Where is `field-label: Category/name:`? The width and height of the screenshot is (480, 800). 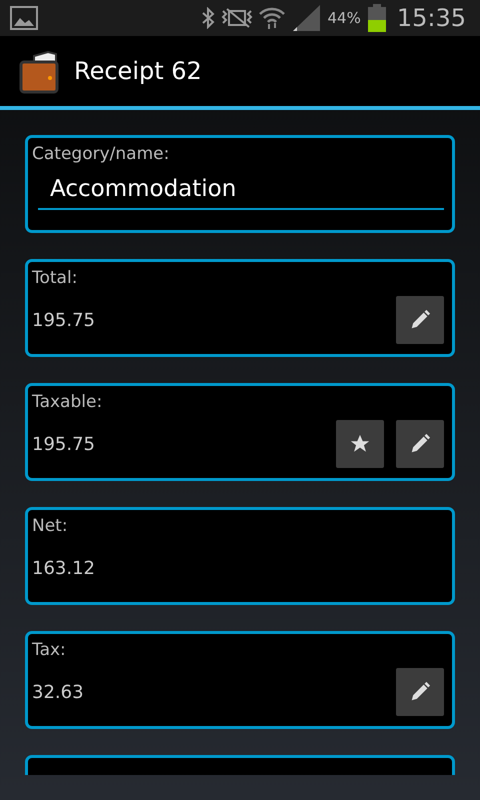
field-label: Category/name: is located at coordinates (101, 154).